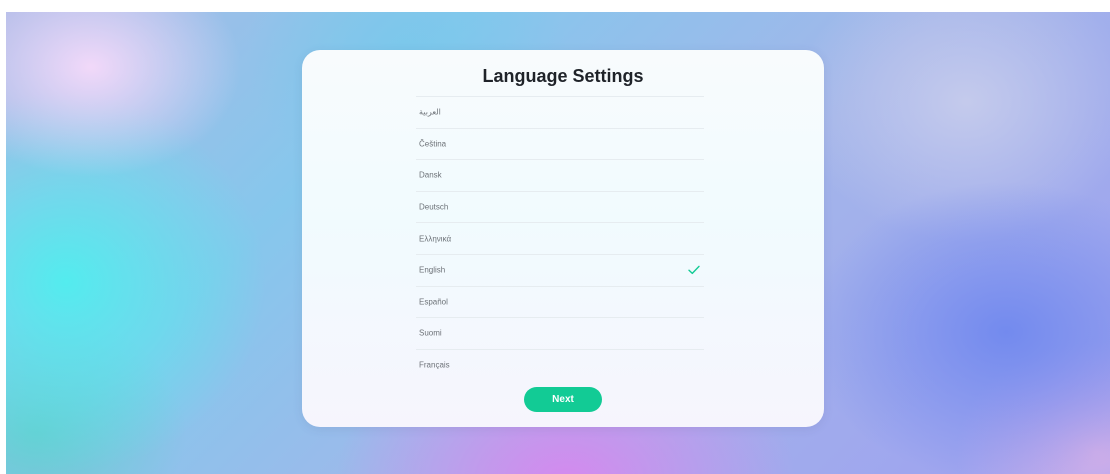  Describe the element at coordinates (563, 399) in the screenshot. I see `next-button: Next` at that location.